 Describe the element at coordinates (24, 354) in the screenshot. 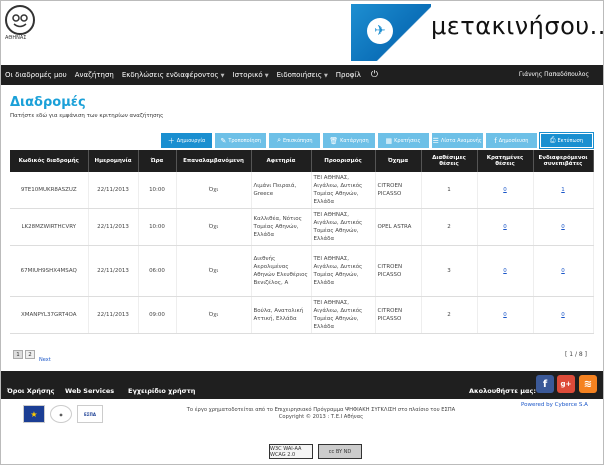

I see `pager: 1 2` at that location.